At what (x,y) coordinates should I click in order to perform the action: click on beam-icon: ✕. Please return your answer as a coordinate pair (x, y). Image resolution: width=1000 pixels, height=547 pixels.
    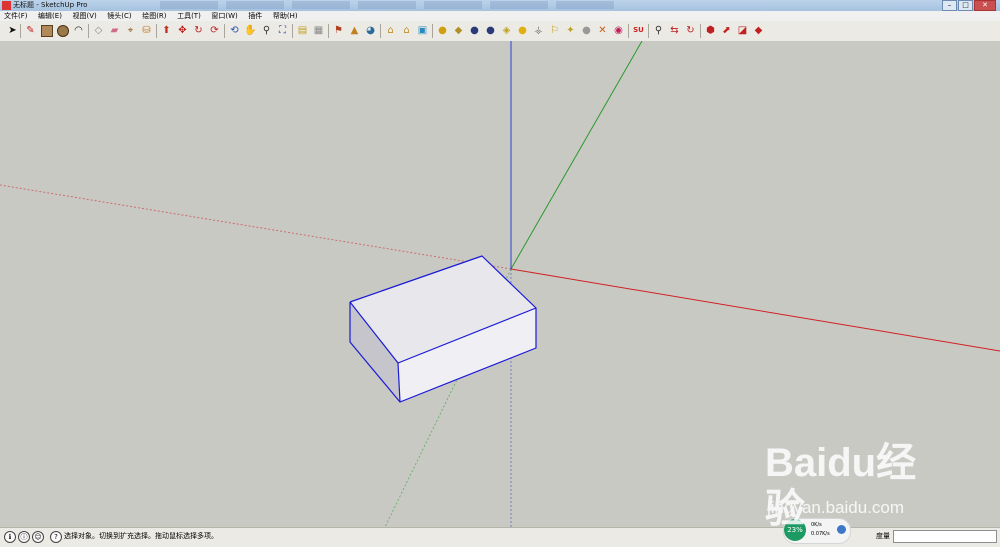
    Looking at the image, I should click on (602, 30).